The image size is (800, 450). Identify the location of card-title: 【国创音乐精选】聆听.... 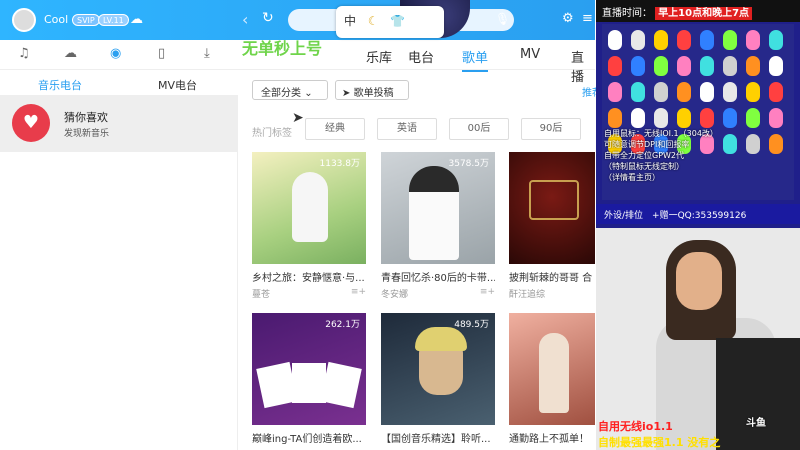
(438, 437).